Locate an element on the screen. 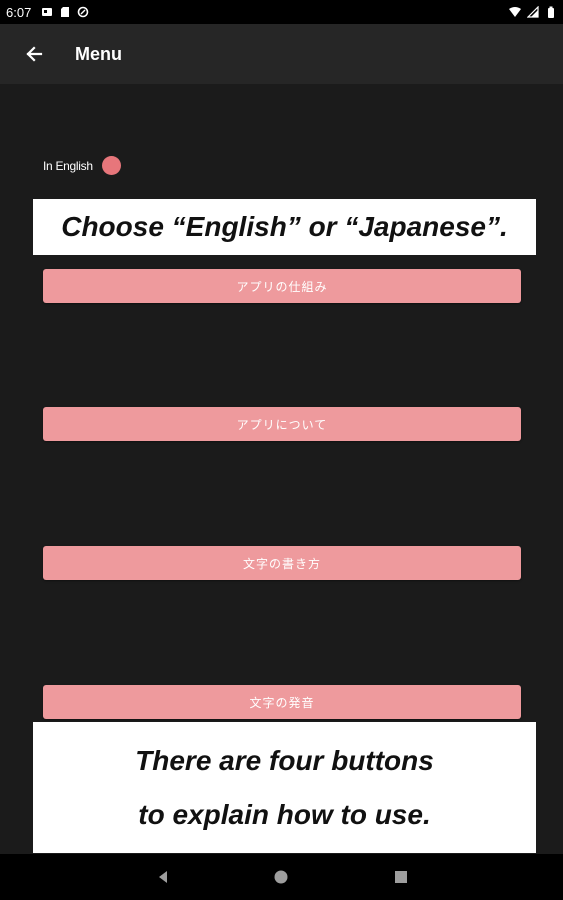 Image resolution: width=563 pixels, height=900 pixels. arrow-left-icon is located at coordinates (34, 54).